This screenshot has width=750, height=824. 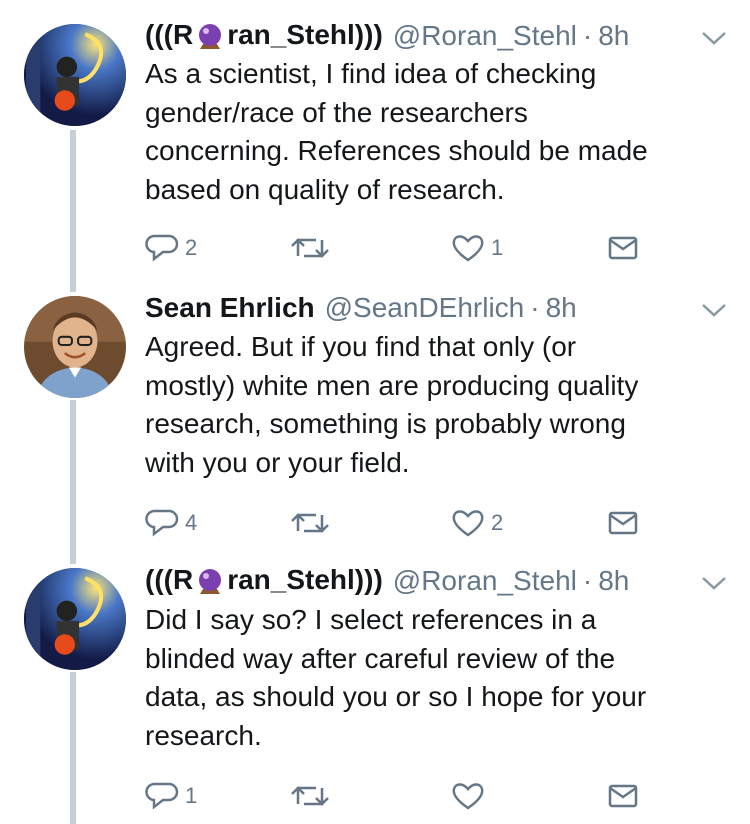 I want to click on reply-count: 2, so click(x=191, y=247).